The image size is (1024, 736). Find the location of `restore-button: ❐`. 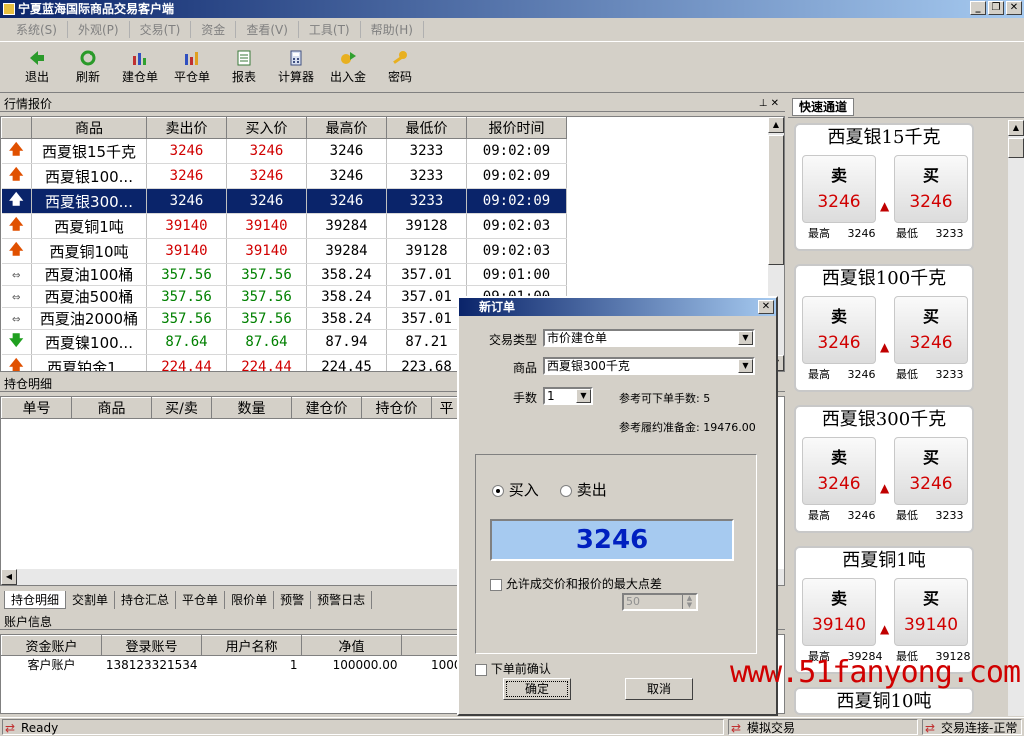

restore-button: ❐ is located at coordinates (996, 8).